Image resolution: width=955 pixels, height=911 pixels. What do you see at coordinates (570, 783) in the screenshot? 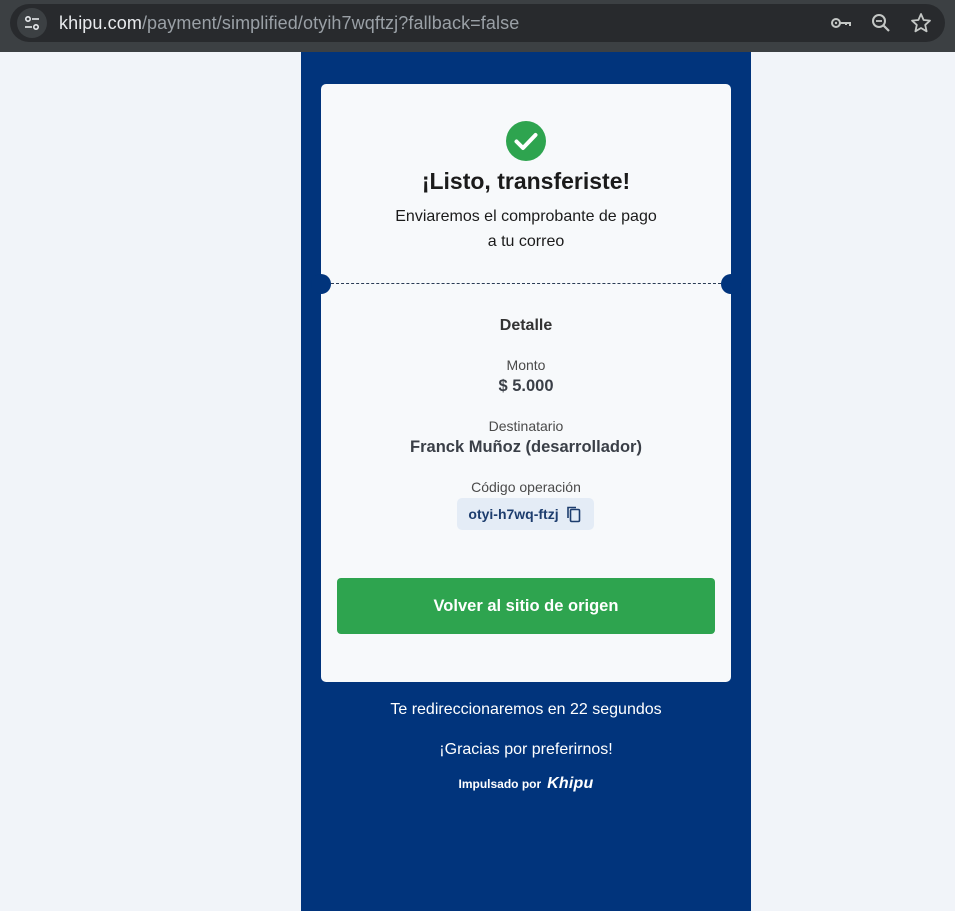
I see `khipu-logo: Khipu` at bounding box center [570, 783].